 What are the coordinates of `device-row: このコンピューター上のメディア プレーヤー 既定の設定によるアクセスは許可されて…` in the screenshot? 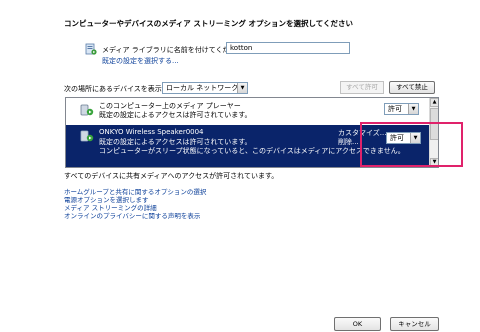 It's located at (248, 110).